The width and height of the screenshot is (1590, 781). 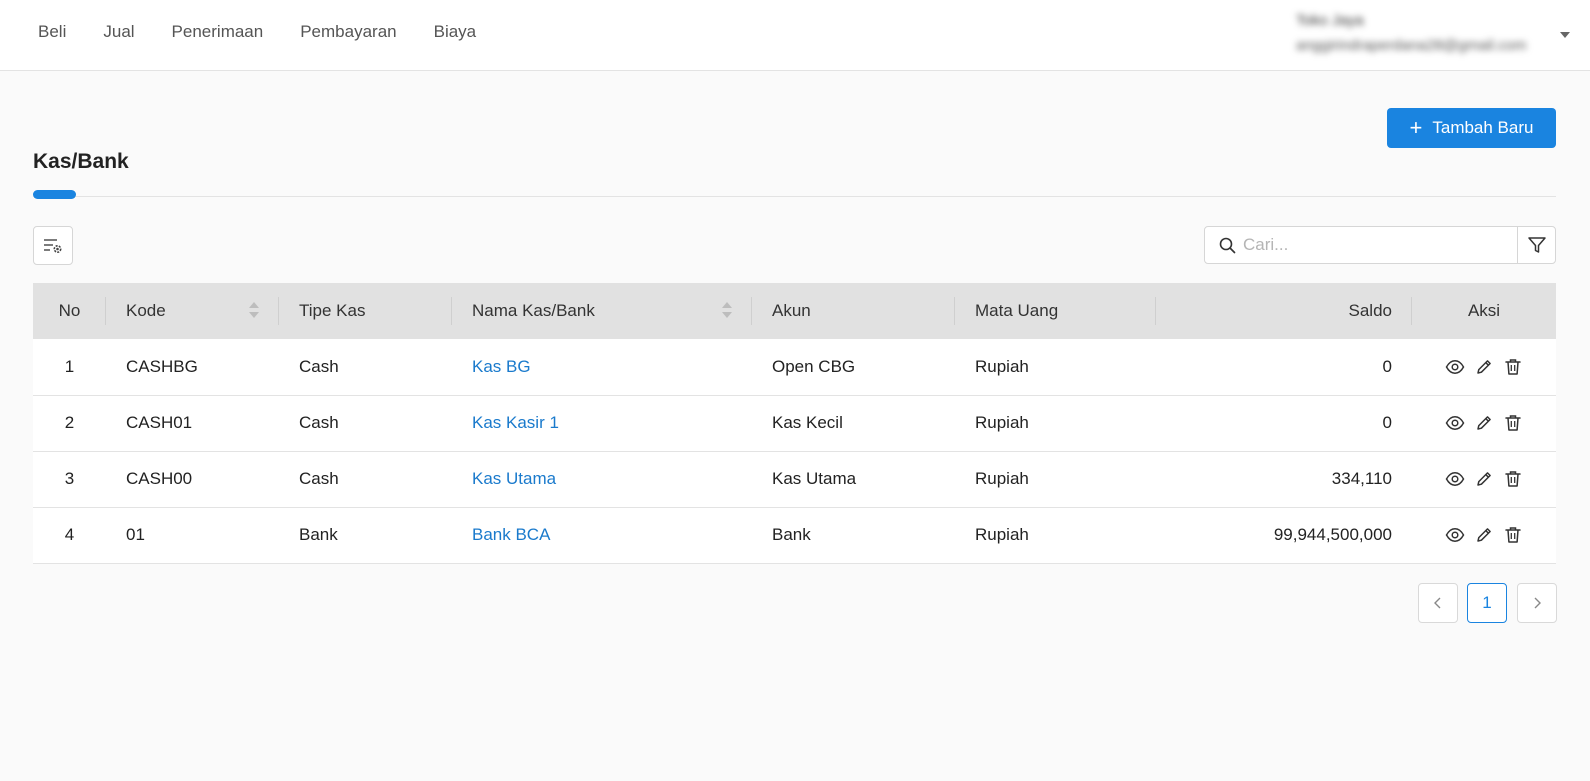 I want to click on nav-item-biaya: Biaya, so click(x=455, y=32).